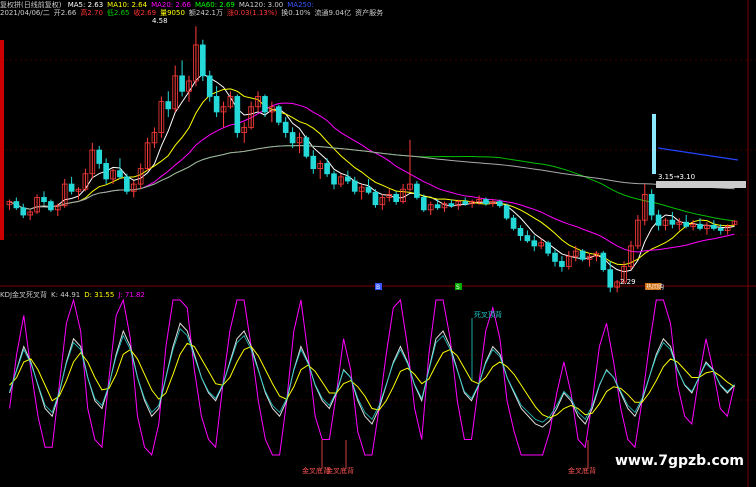 The width and height of the screenshot is (756, 487). I want to click on watermark: www.7gpzb.com, so click(679, 461).